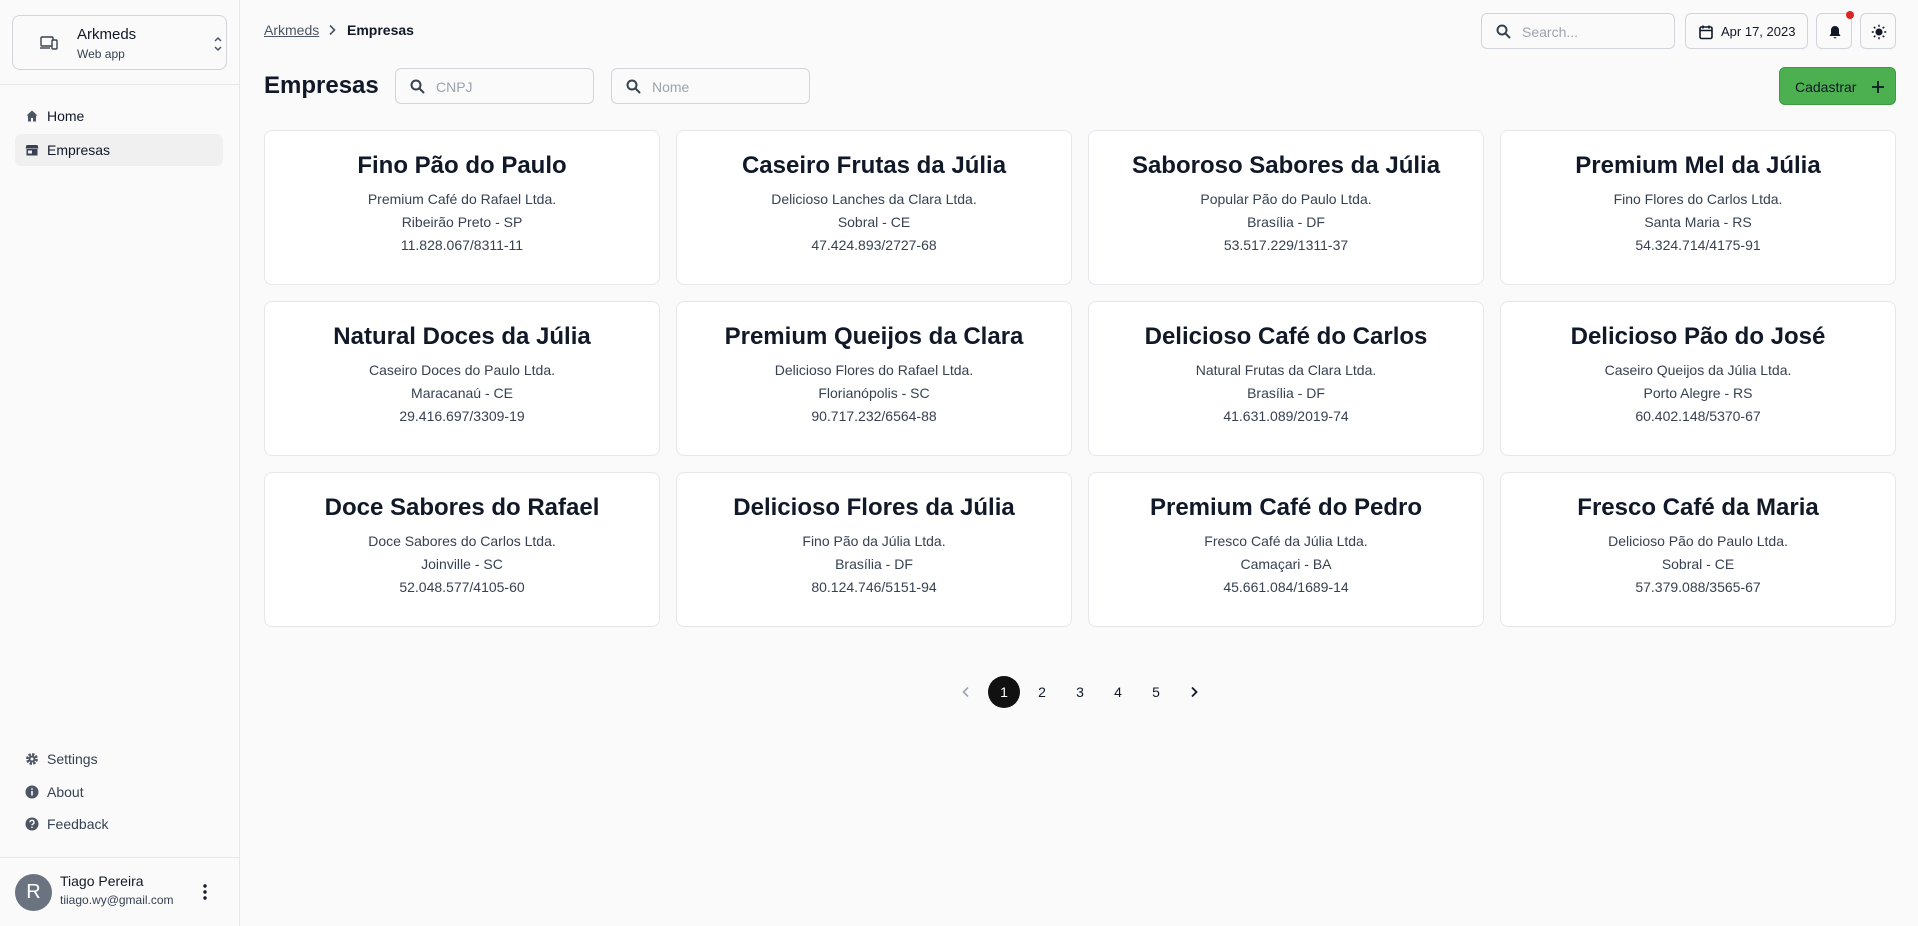  Describe the element at coordinates (1004, 692) in the screenshot. I see `page-1-button: 1` at that location.